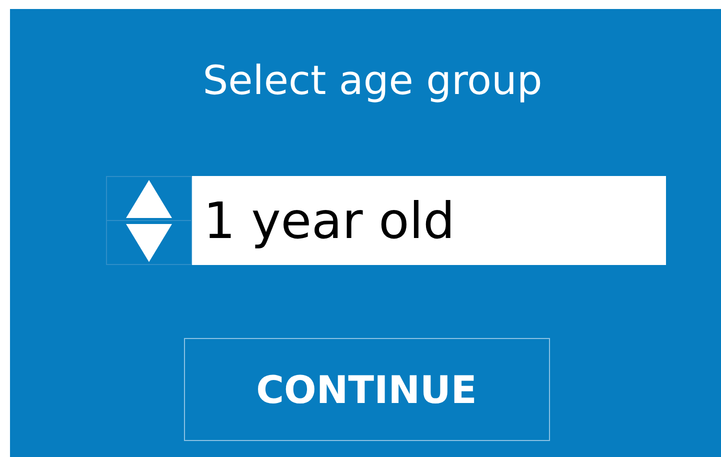 This screenshot has height=457, width=721. Describe the element at coordinates (429, 220) in the screenshot. I see `age-field: 1 year old` at that location.